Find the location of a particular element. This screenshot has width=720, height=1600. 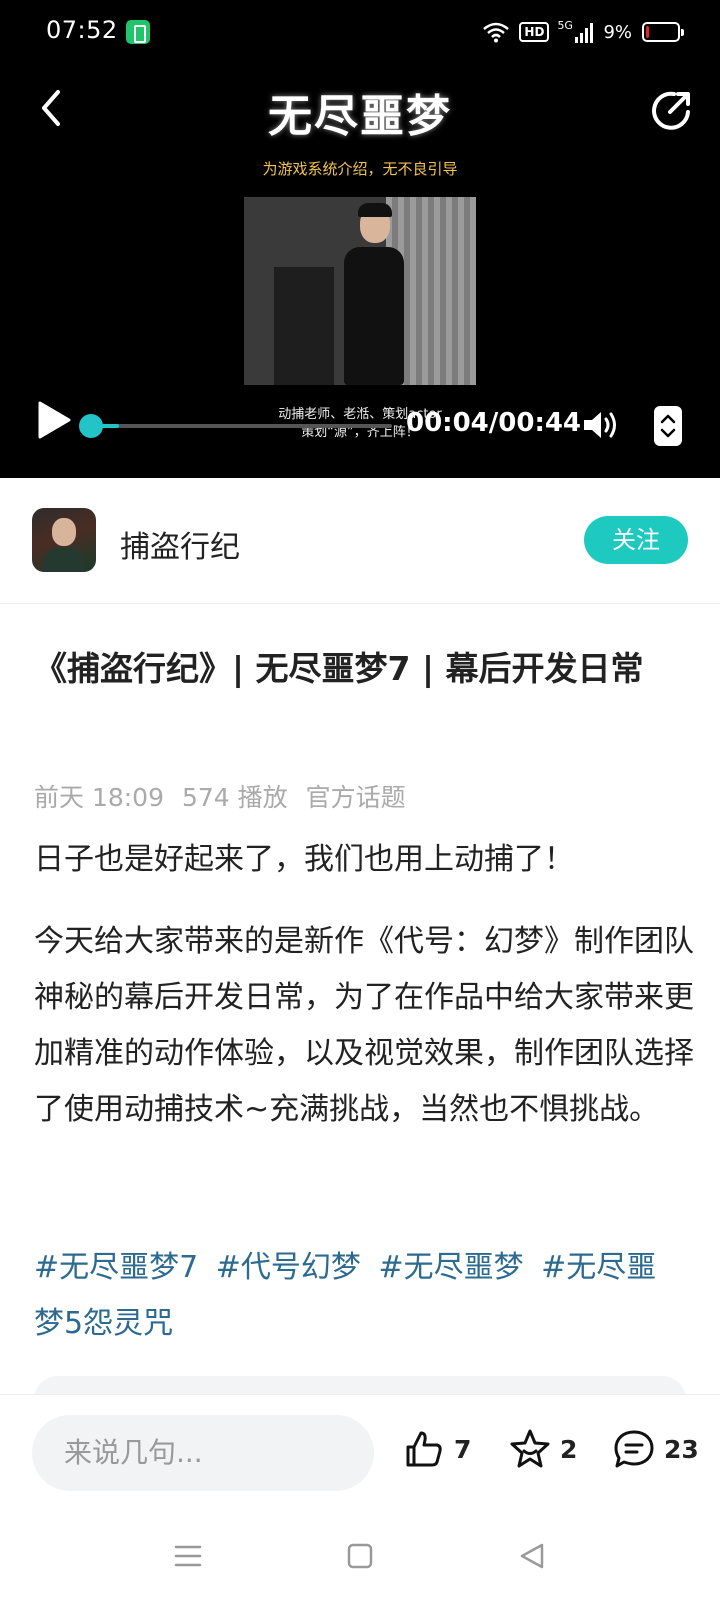

system-back-button is located at coordinates (532, 1556).